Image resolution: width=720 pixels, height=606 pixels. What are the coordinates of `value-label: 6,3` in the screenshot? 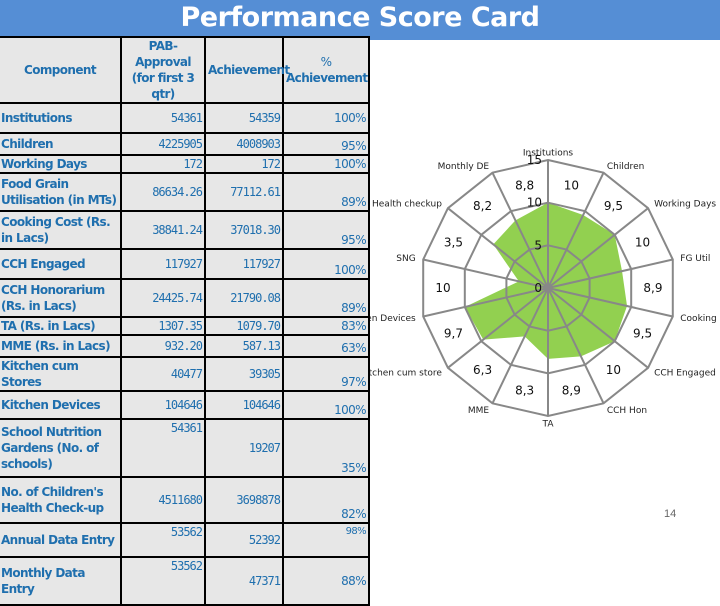 It's located at (482, 370).